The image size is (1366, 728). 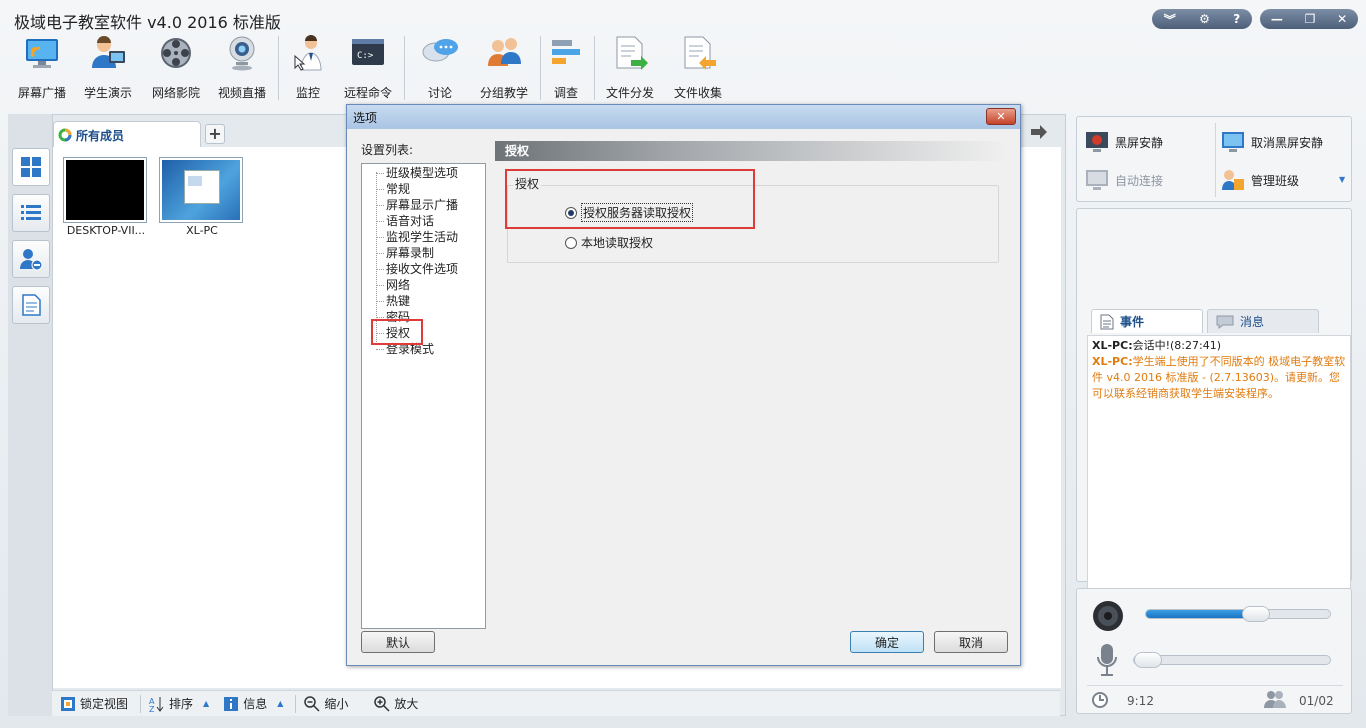 I want to click on chat-bubbles-icon, so click(x=440, y=50).